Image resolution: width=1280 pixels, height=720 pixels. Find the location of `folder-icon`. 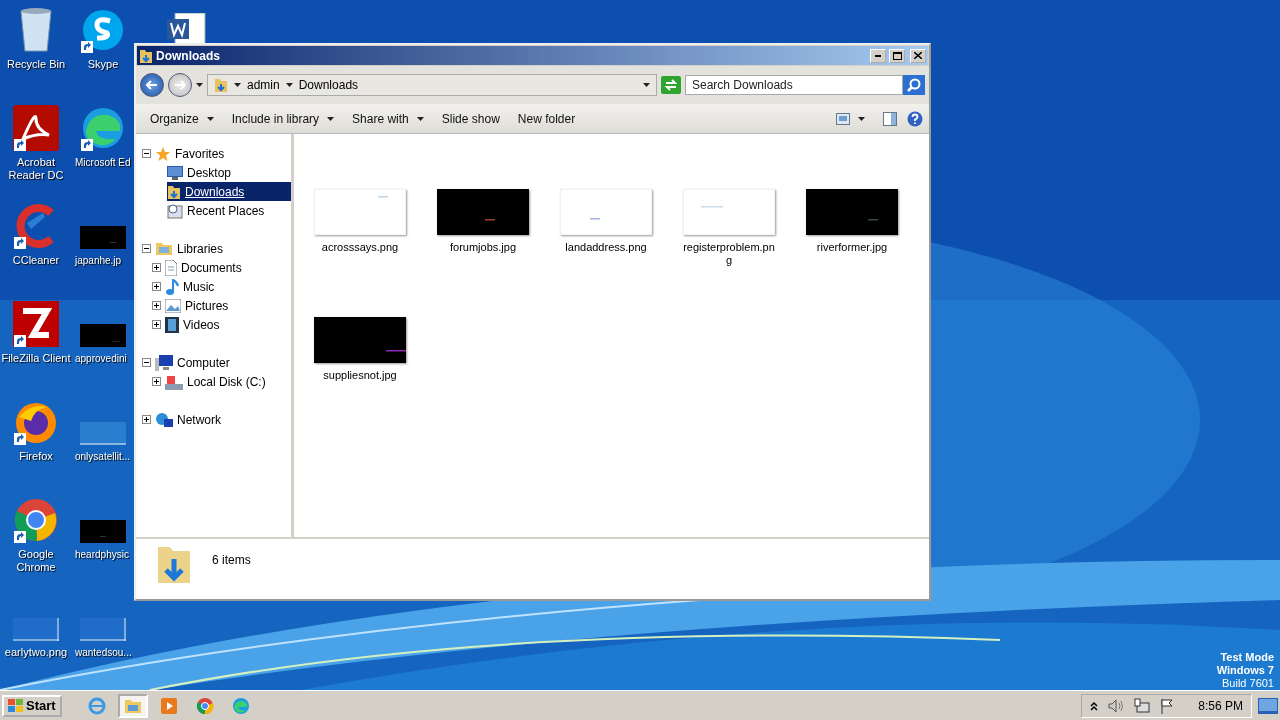

folder-icon is located at coordinates (132, 705).